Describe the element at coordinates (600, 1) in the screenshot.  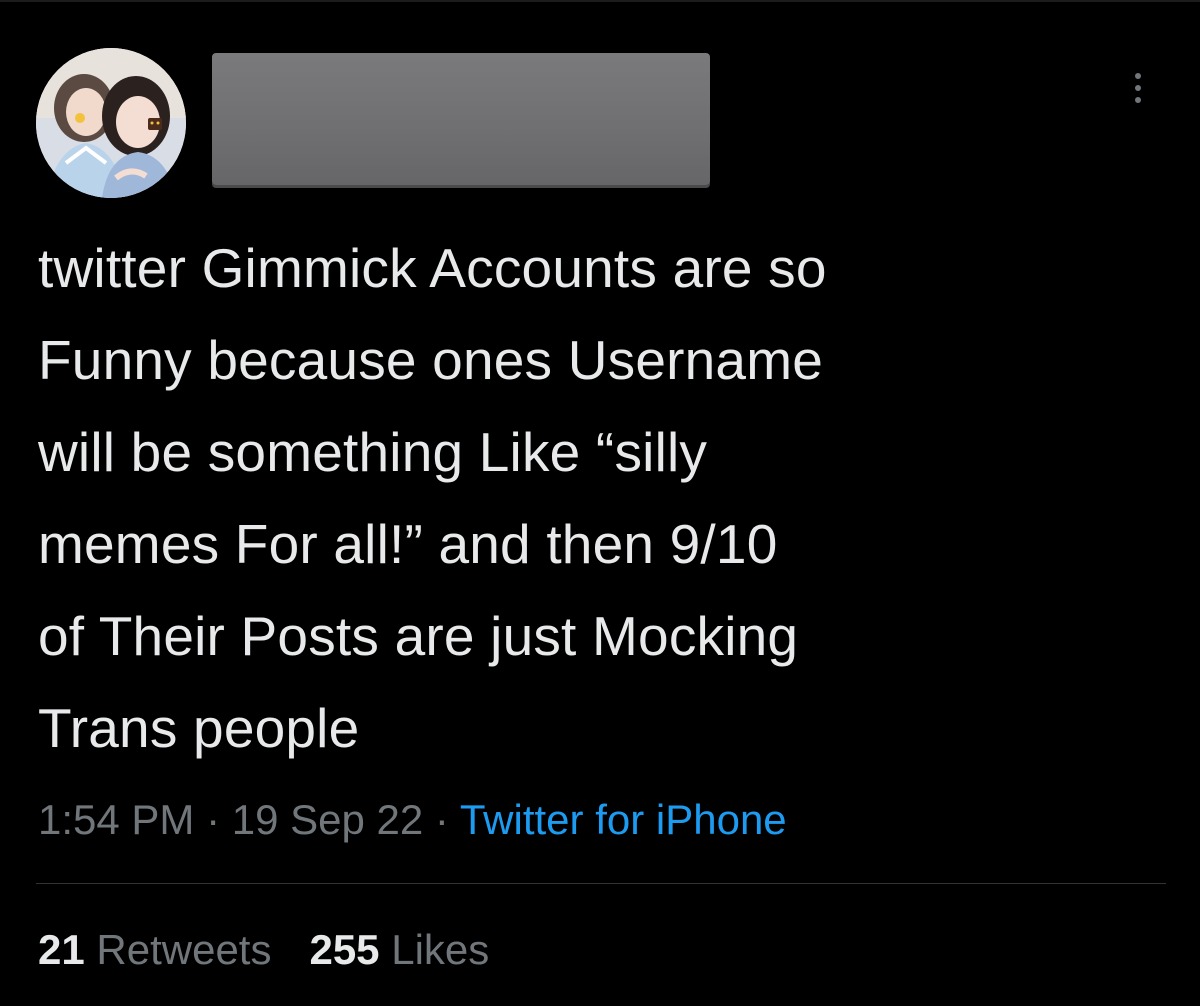
I see `top-divider` at that location.